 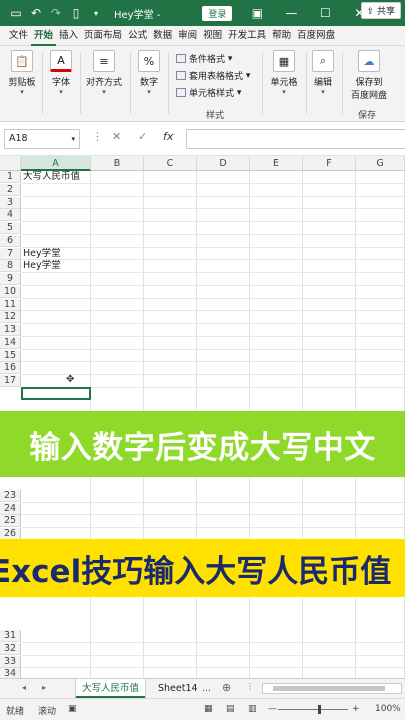 I want to click on row-header-12: 12, so click(x=10, y=317).